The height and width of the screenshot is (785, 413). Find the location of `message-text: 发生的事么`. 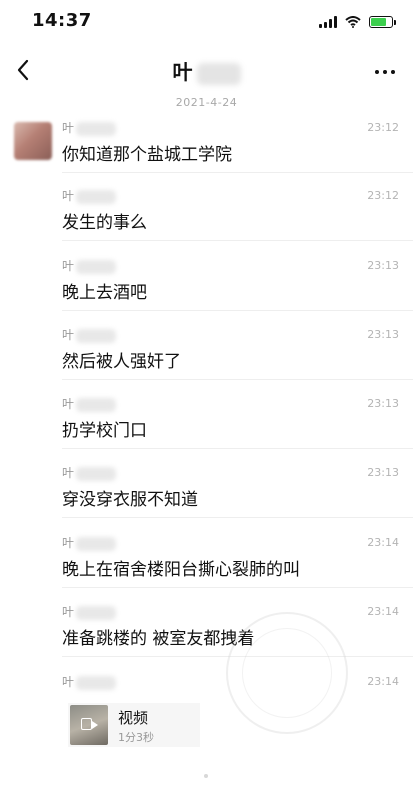

message-text: 发生的事么 is located at coordinates (104, 223).